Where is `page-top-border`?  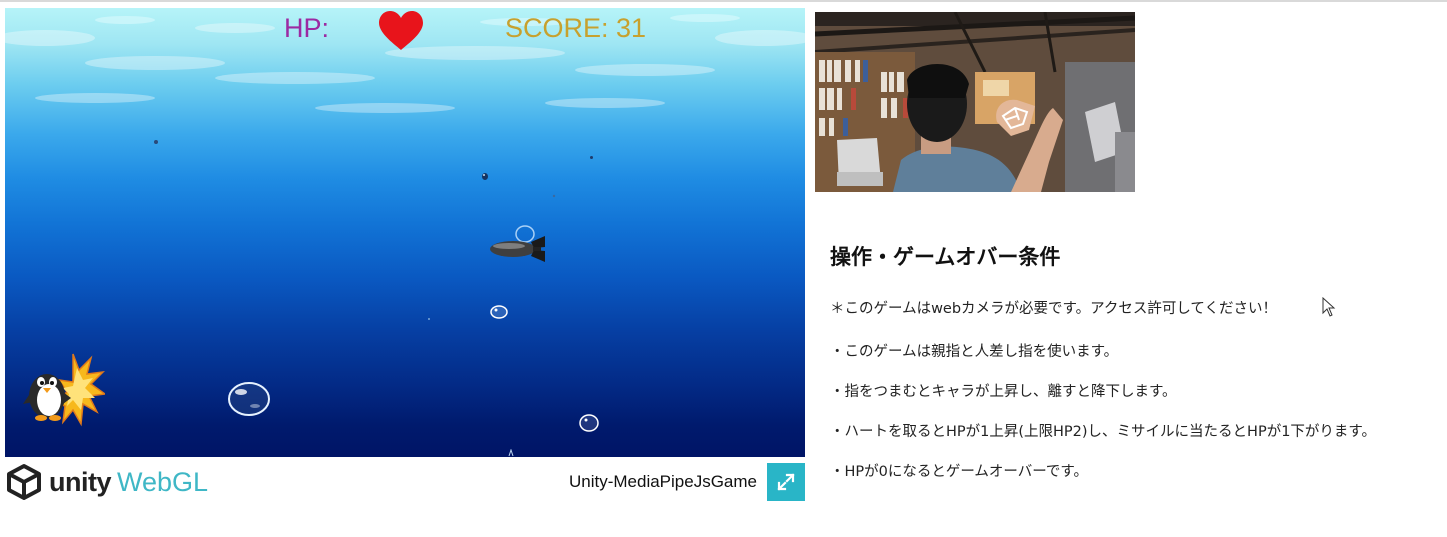 page-top-border is located at coordinates (723, 1).